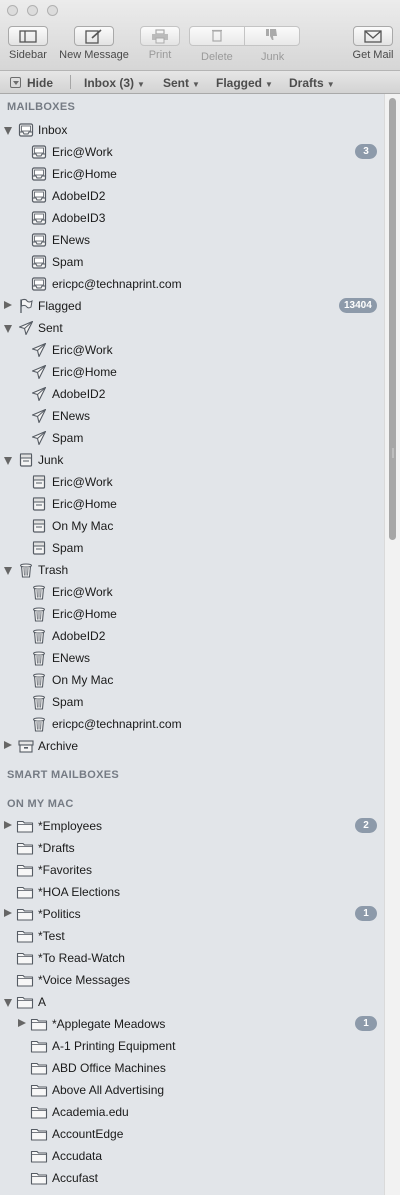 This screenshot has width=400, height=1195. I want to click on folder-employees: *Employees 2, so click(192, 826).